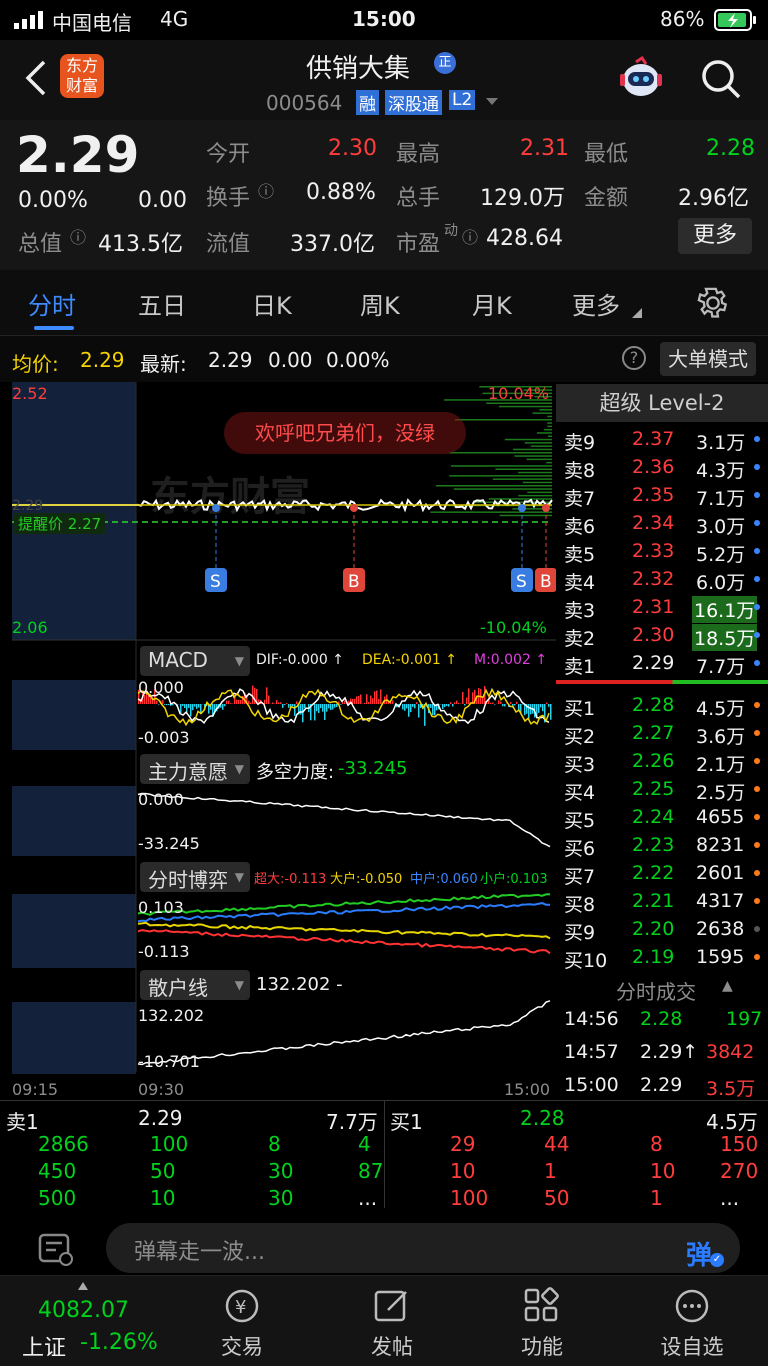  I want to click on expand-icon, so click(83, 1286).